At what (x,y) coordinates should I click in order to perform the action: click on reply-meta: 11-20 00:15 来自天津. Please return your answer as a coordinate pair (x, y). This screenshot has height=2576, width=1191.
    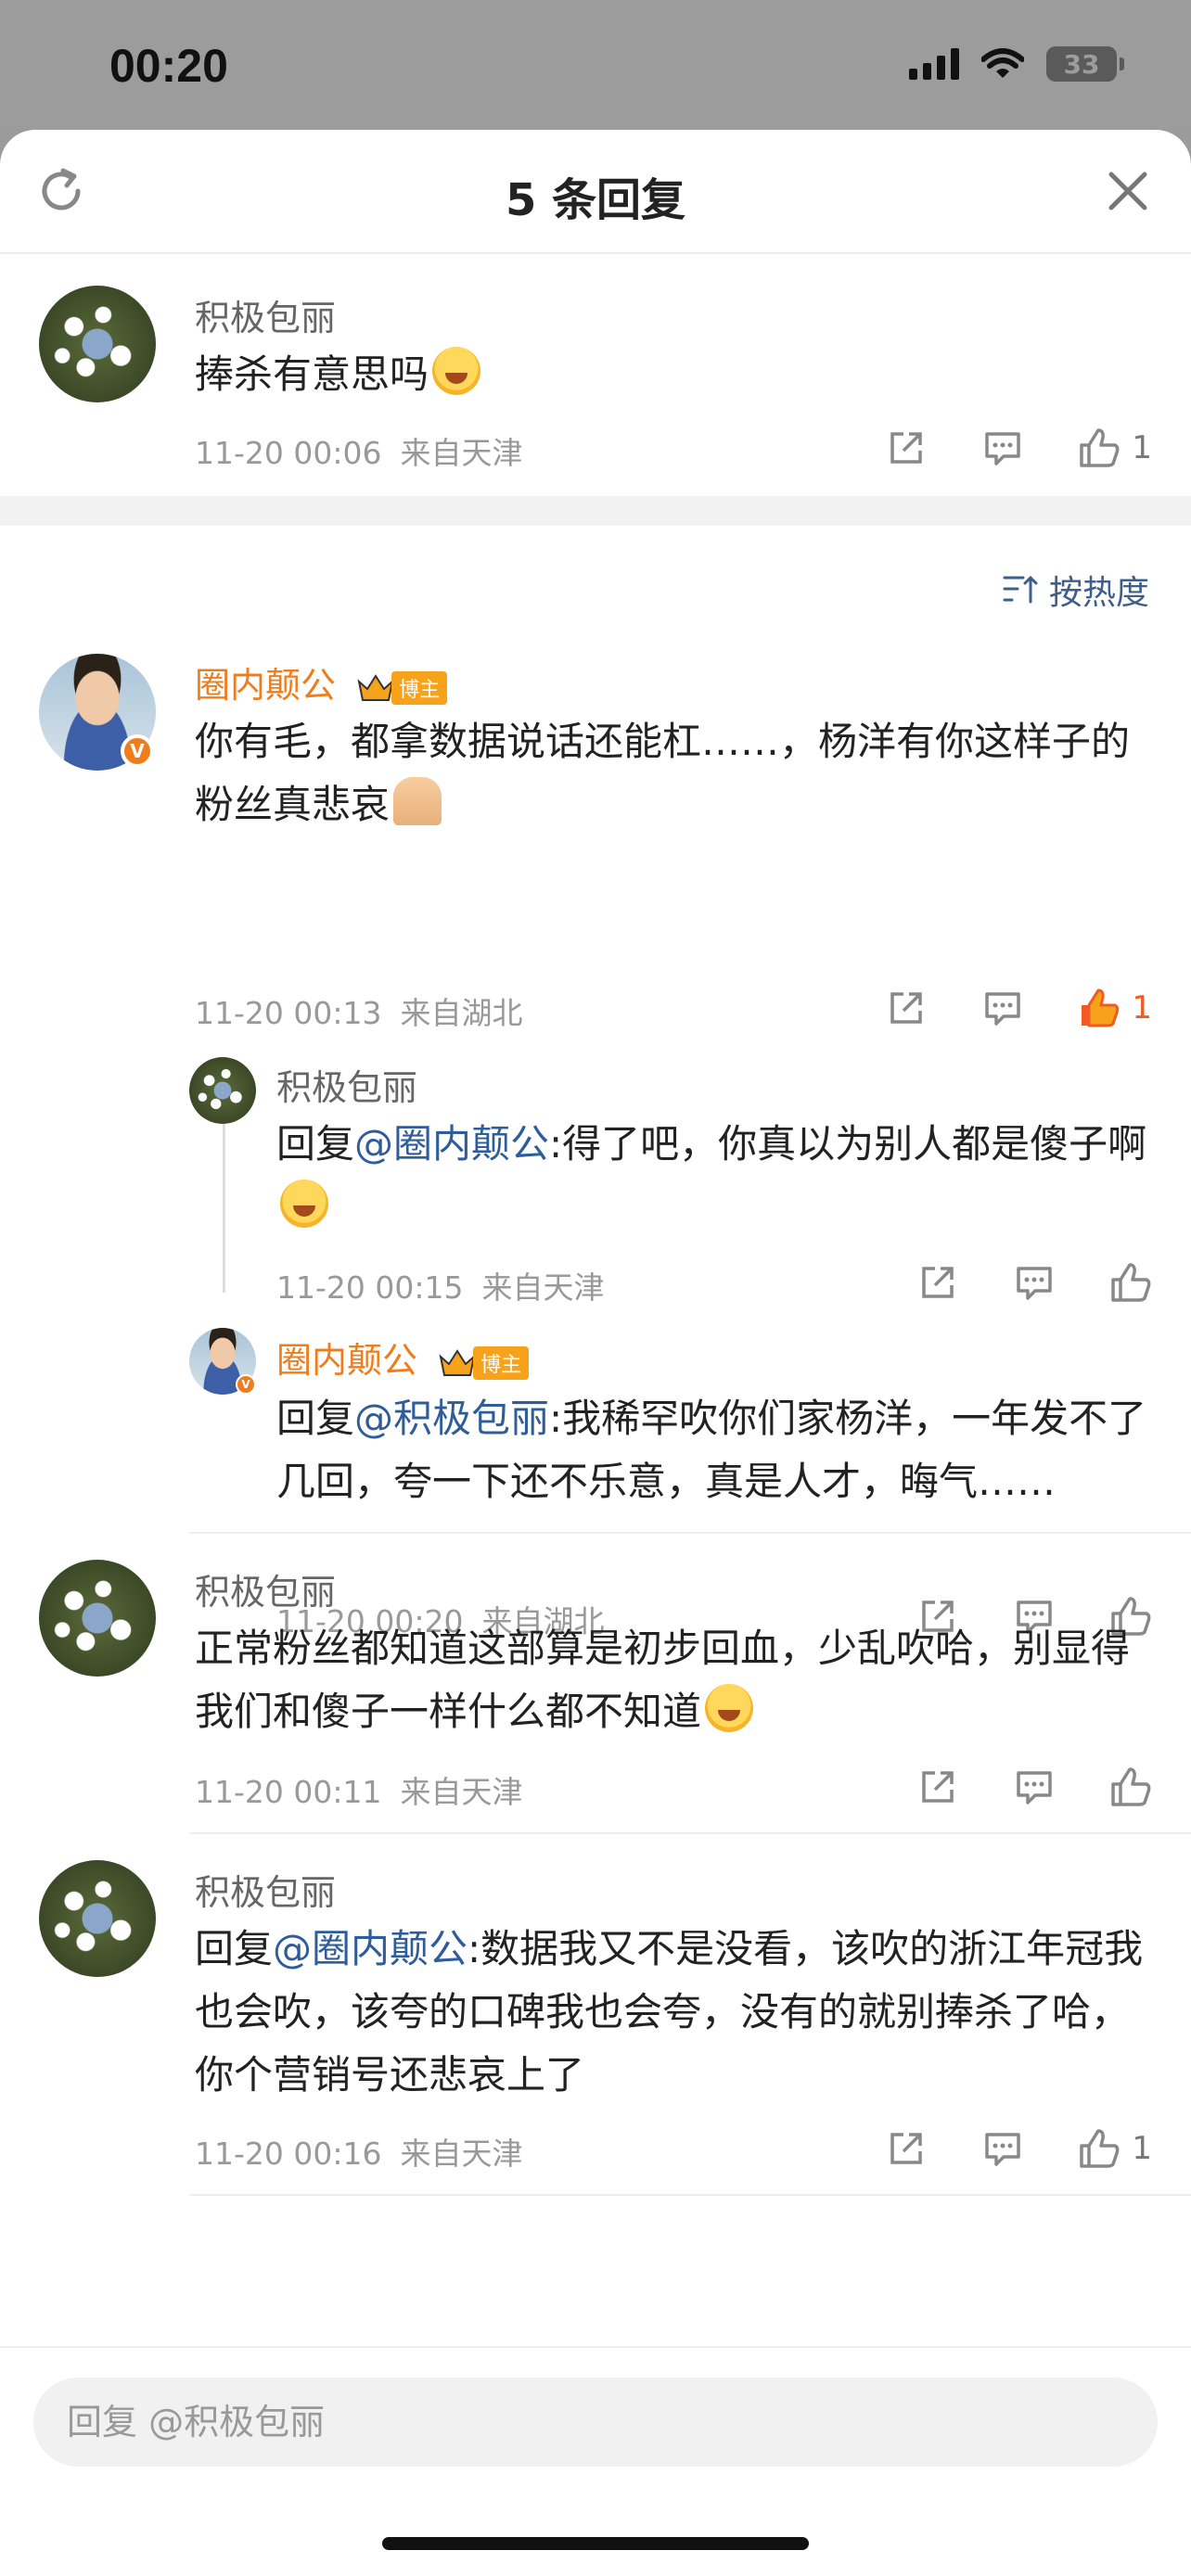
    Looking at the image, I should click on (440, 1285).